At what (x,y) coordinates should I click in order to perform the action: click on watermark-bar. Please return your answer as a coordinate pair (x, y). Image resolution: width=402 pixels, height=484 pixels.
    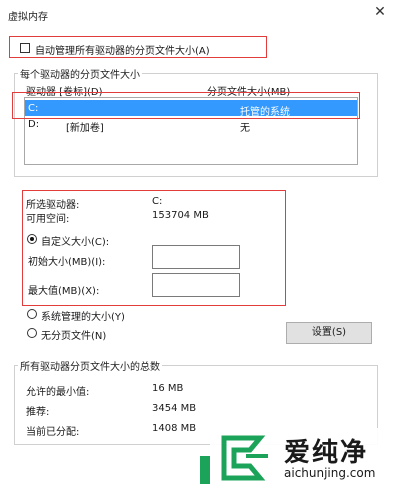
    Looking at the image, I should click on (205, 470).